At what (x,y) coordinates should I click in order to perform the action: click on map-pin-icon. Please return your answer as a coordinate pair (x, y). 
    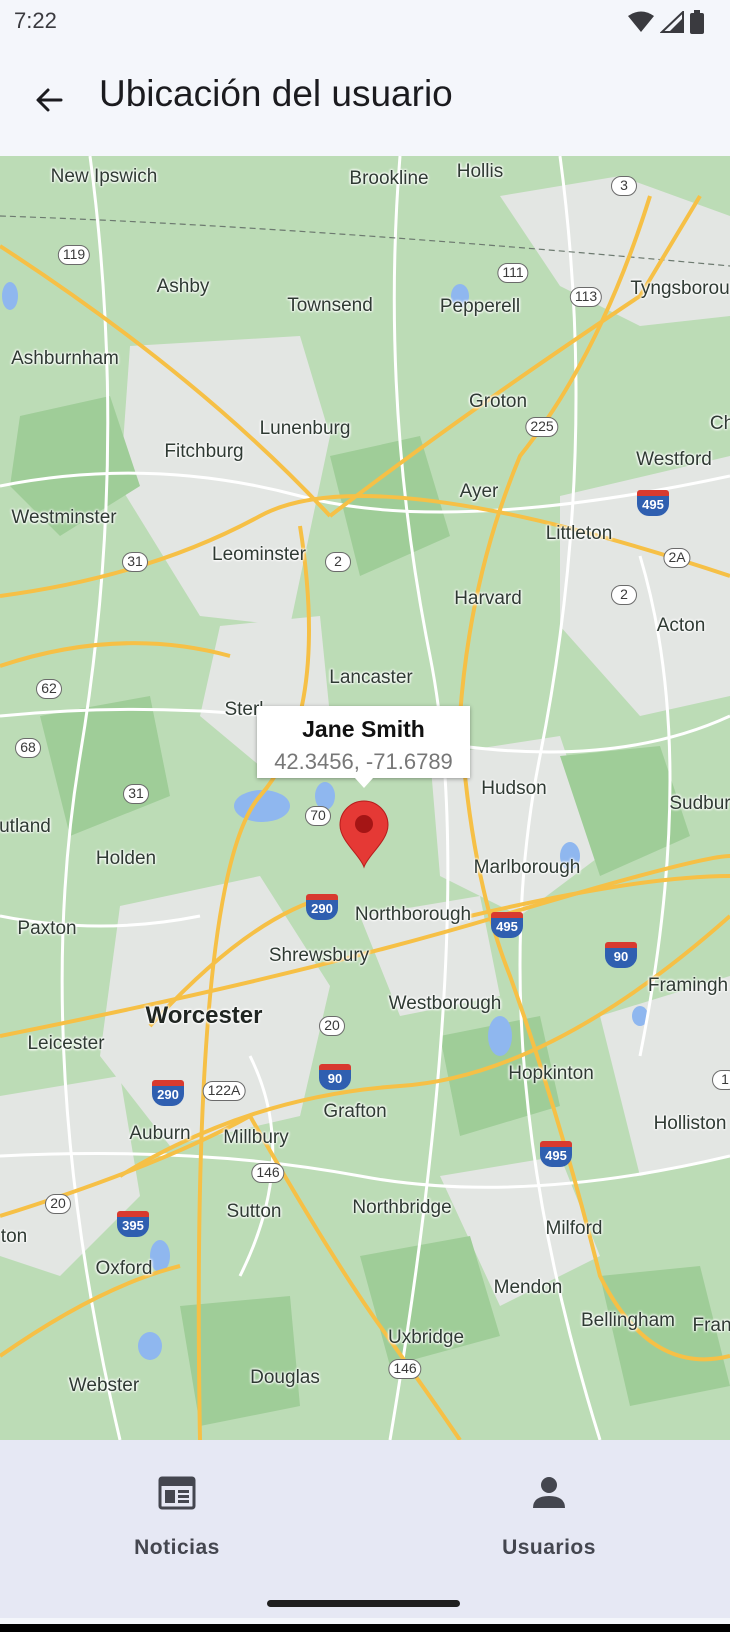
    Looking at the image, I should click on (364, 834).